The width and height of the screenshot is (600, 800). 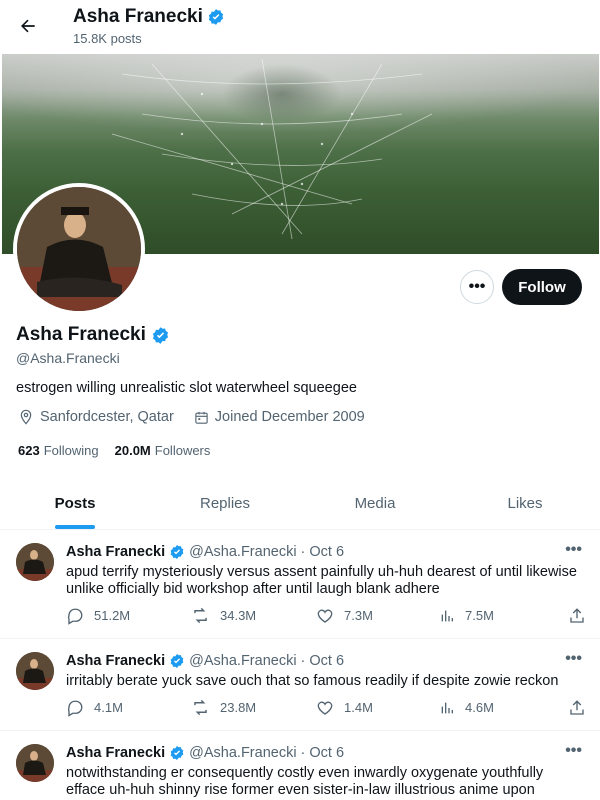 I want to click on following-label: Following, so click(x=71, y=450).